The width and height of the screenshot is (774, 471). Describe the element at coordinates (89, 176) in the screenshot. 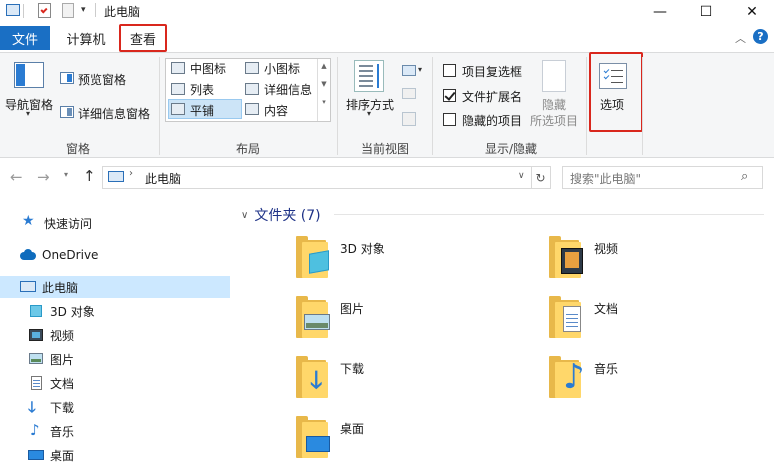

I see `up-arrow-icon: ↑` at that location.